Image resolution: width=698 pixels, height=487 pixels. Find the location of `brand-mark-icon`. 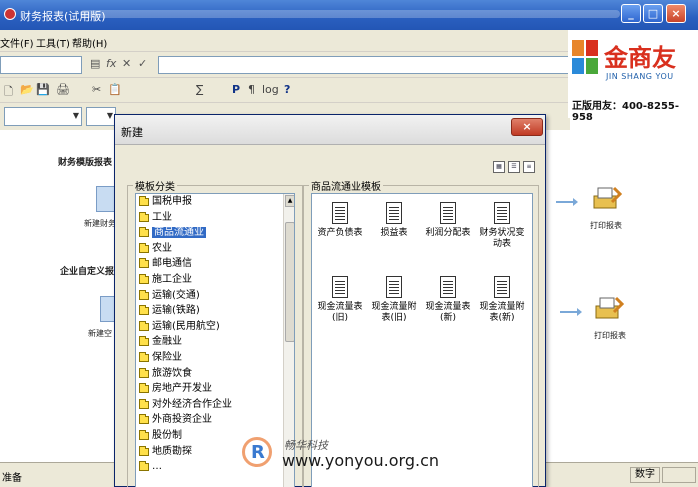

brand-mark-icon is located at coordinates (585, 57).